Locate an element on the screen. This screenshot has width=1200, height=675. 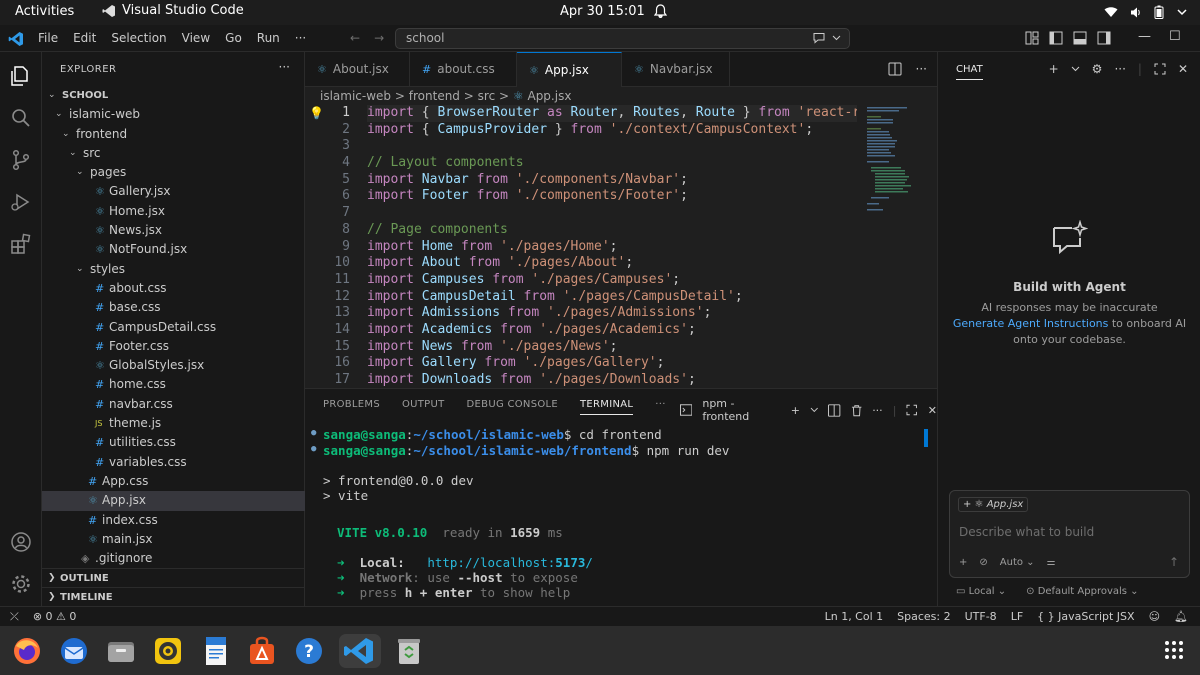
new-chat-icon: + is located at coordinates (1054, 69).